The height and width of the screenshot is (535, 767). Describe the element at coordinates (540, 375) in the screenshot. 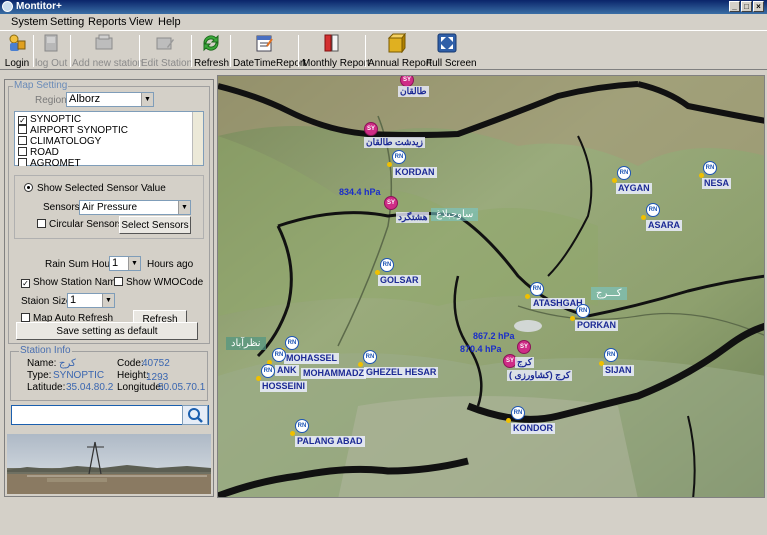

I see `station-label-karaj-agri: ( کرج (کشاورزی` at that location.